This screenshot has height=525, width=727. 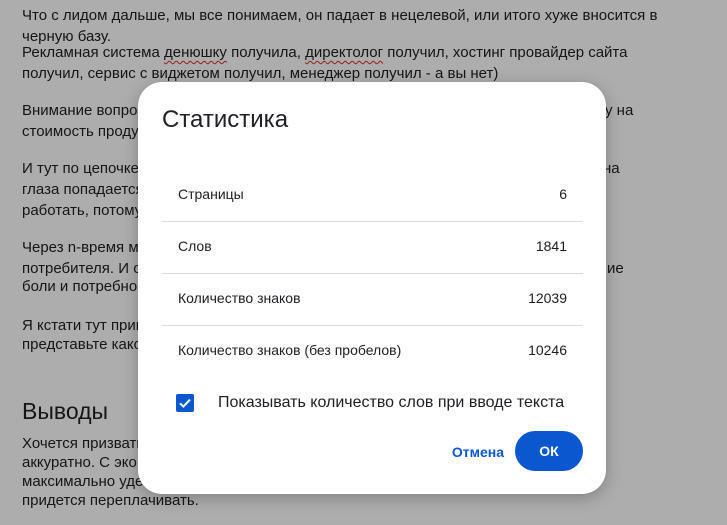 What do you see at coordinates (547, 298) in the screenshot?
I see `stat-value: 12039` at bounding box center [547, 298].